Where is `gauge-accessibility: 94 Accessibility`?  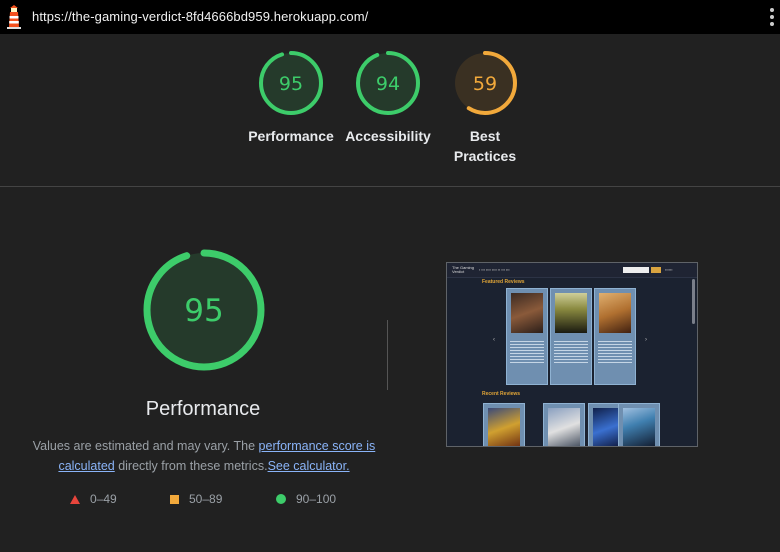 gauge-accessibility: 94 Accessibility is located at coordinates (388, 98).